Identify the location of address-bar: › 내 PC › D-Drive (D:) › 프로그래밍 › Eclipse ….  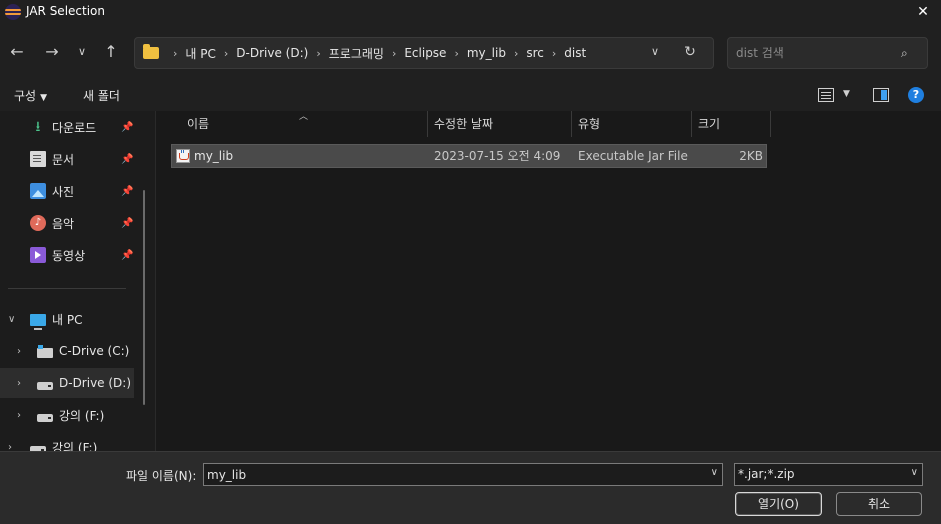
(424, 53).